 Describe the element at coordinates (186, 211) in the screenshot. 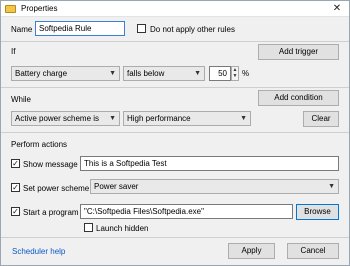

I see `program-path-input: "C:\Softpedia Files\Softpedia.exe"` at that location.